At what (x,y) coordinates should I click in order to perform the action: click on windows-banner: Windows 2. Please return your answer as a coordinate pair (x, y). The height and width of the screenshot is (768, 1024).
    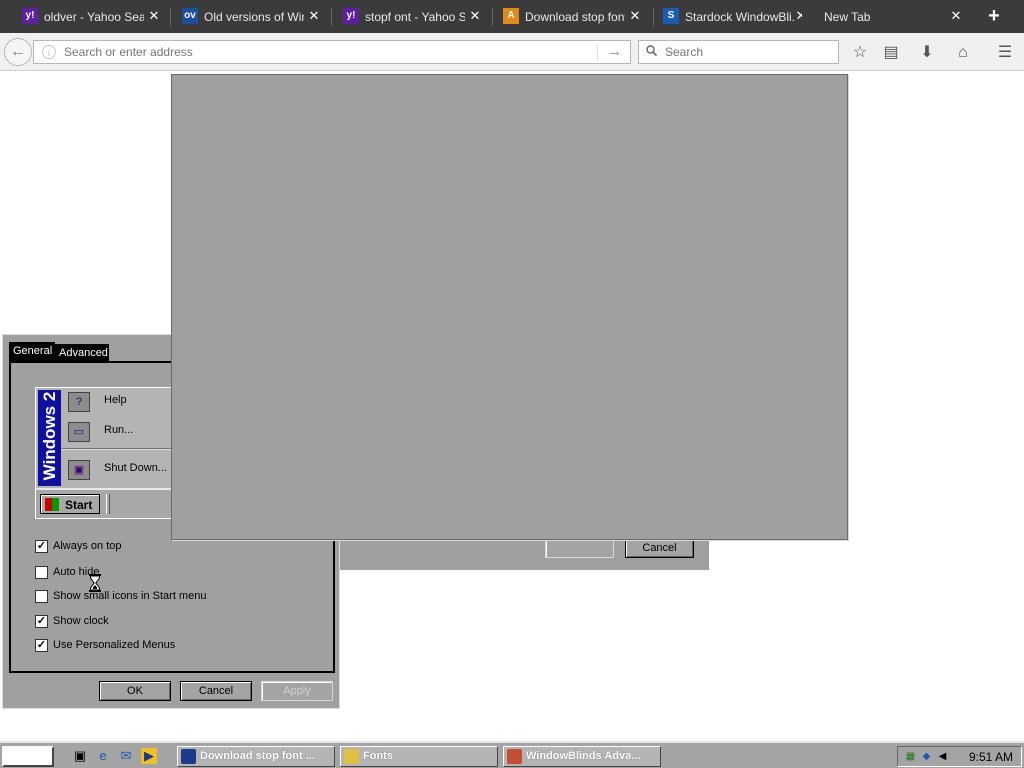
    Looking at the image, I should click on (49, 438).